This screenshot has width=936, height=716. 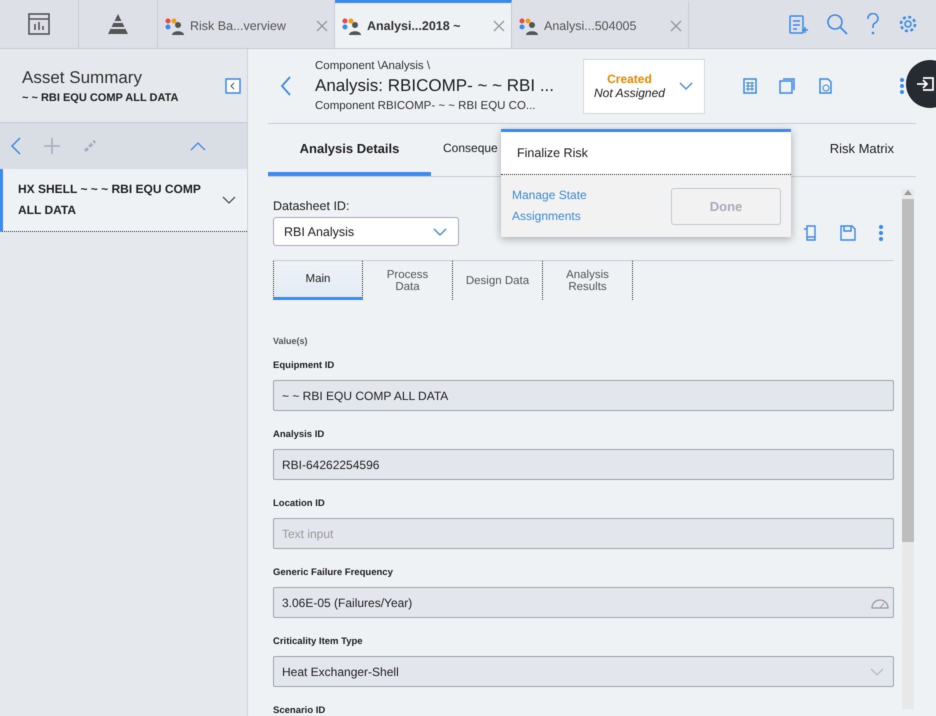 What do you see at coordinates (299, 710) in the screenshot?
I see `field-label: Scenario ID` at bounding box center [299, 710].